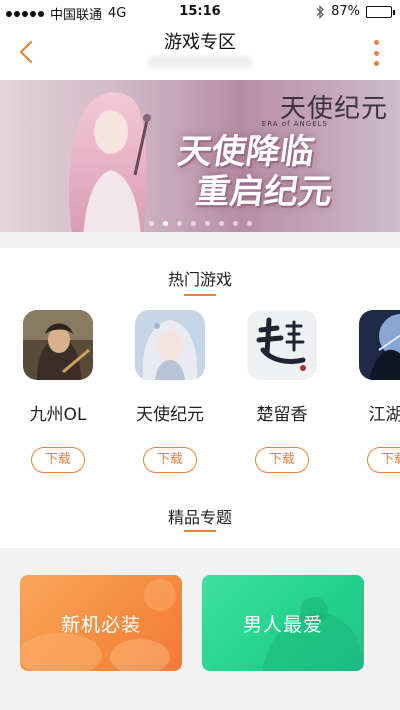  I want to click on status-right: 87%, so click(355, 11).